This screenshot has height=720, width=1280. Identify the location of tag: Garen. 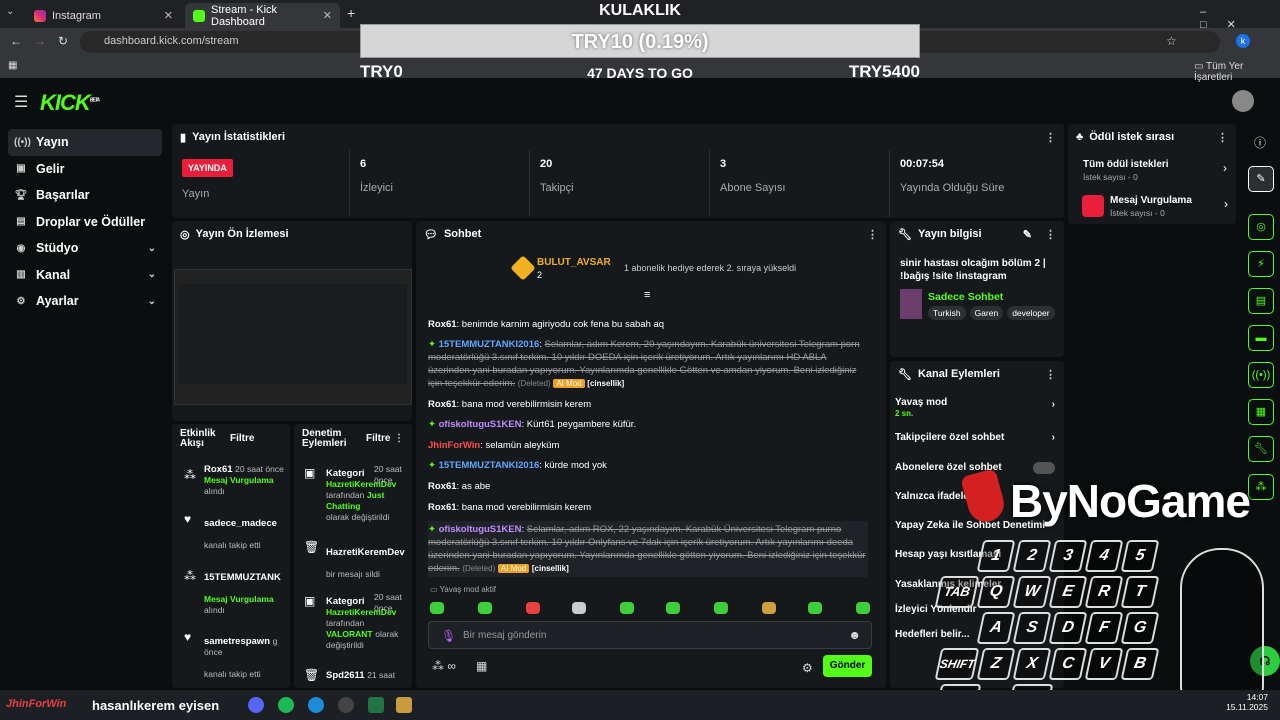
(986, 313).